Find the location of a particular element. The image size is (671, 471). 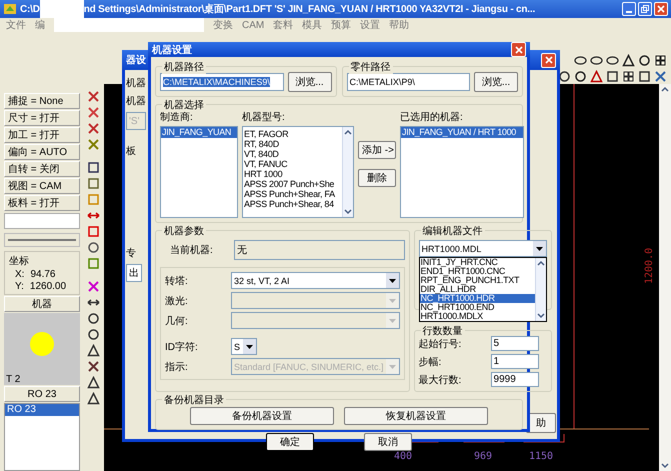

restore-button: 恢复机器设置 is located at coordinates (416, 416).